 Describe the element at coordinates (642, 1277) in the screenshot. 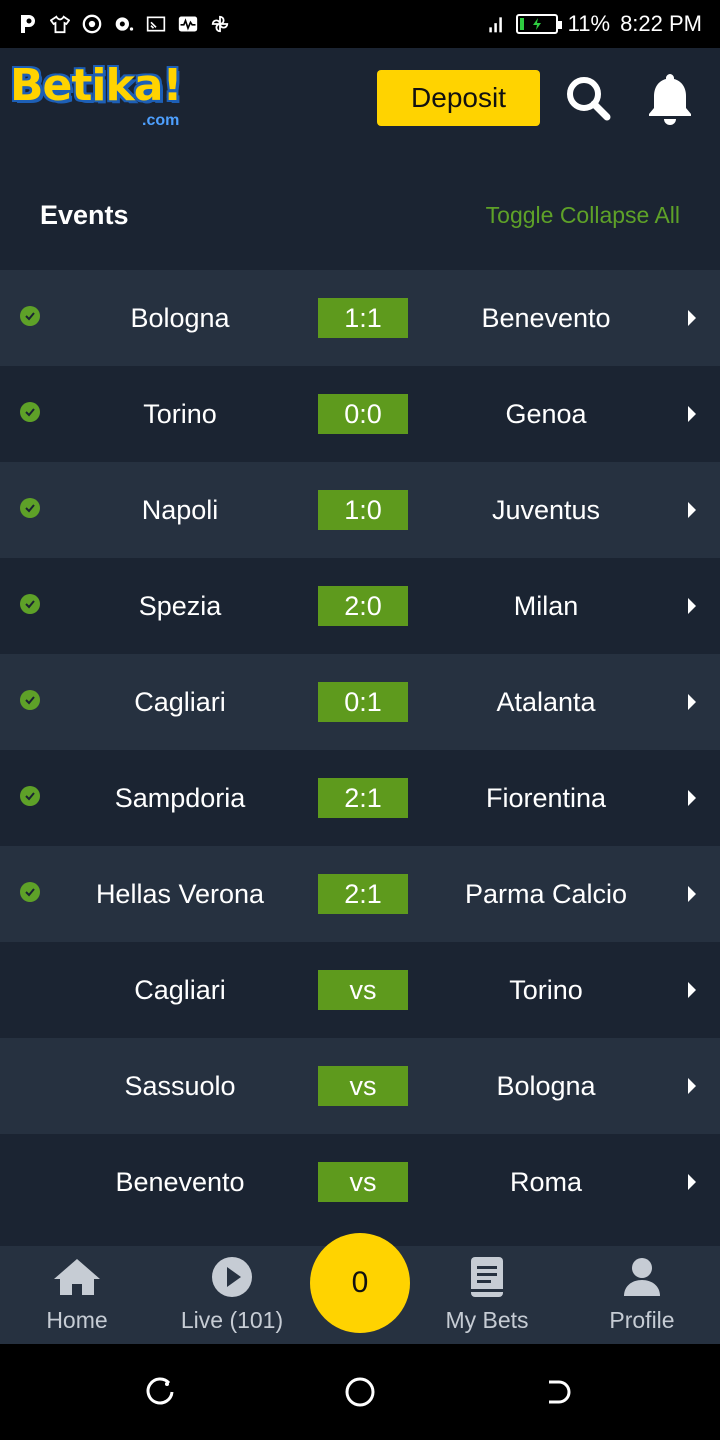

I see `person-icon` at that location.